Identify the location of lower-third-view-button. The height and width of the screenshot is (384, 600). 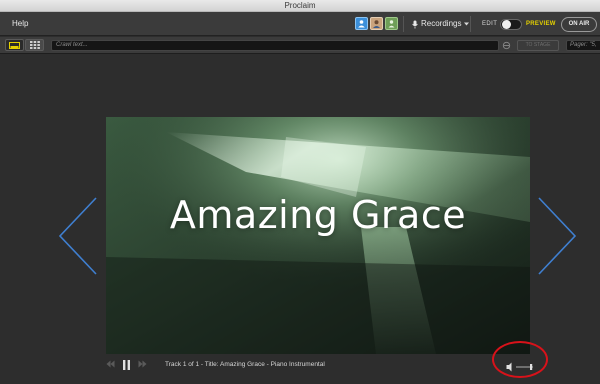
(14, 45).